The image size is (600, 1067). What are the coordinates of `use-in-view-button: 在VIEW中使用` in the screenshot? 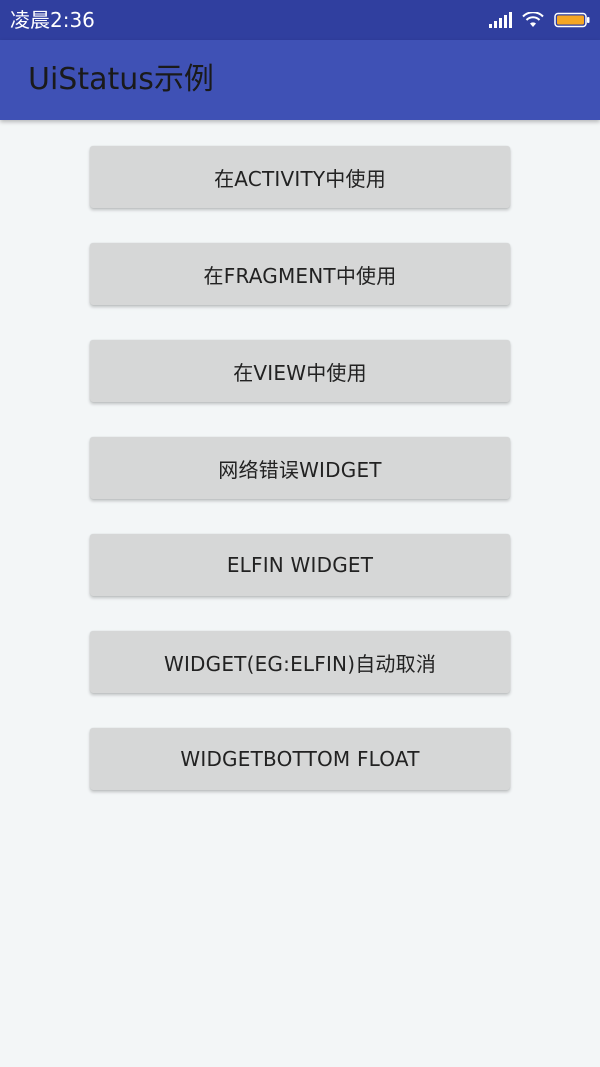 It's located at (300, 371).